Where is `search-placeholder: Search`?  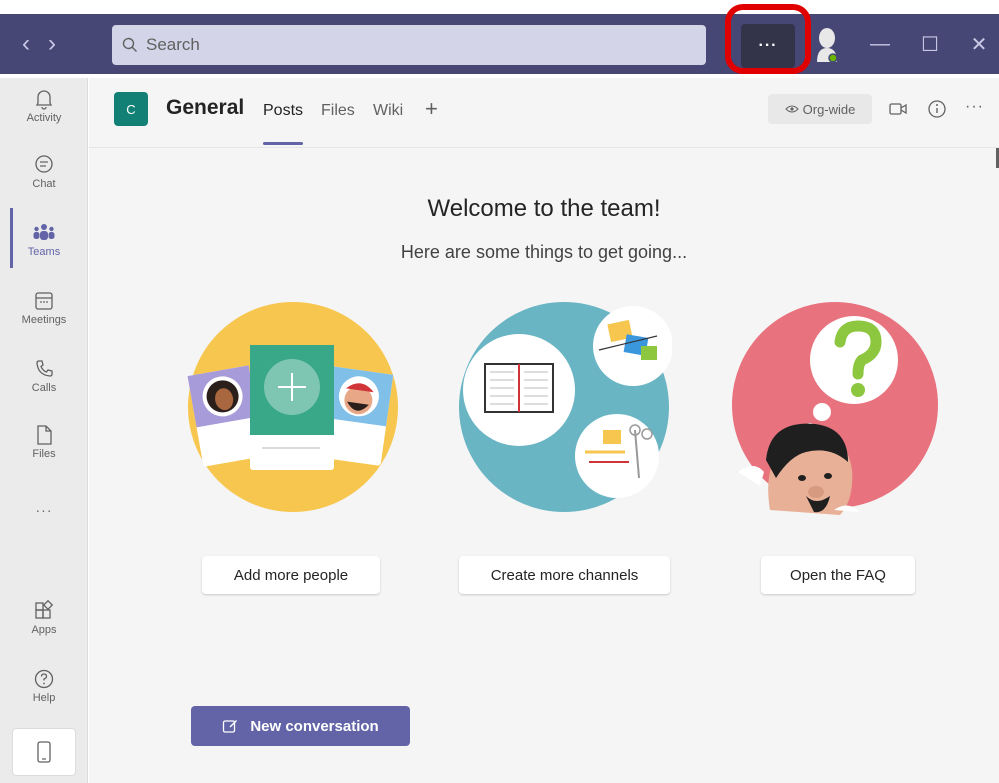 search-placeholder: Search is located at coordinates (173, 44).